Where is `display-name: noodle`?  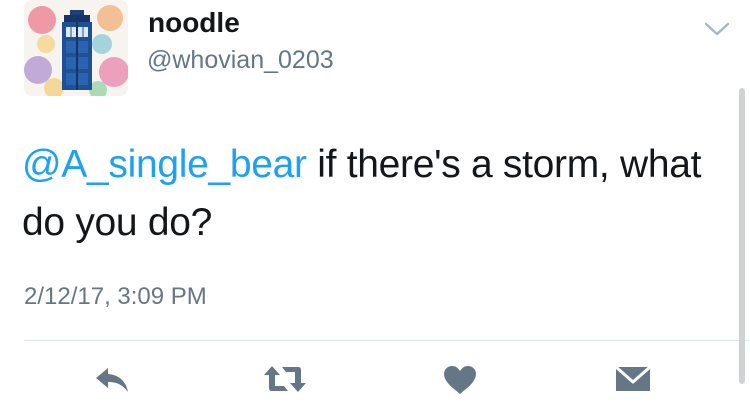 display-name: noodle is located at coordinates (194, 23).